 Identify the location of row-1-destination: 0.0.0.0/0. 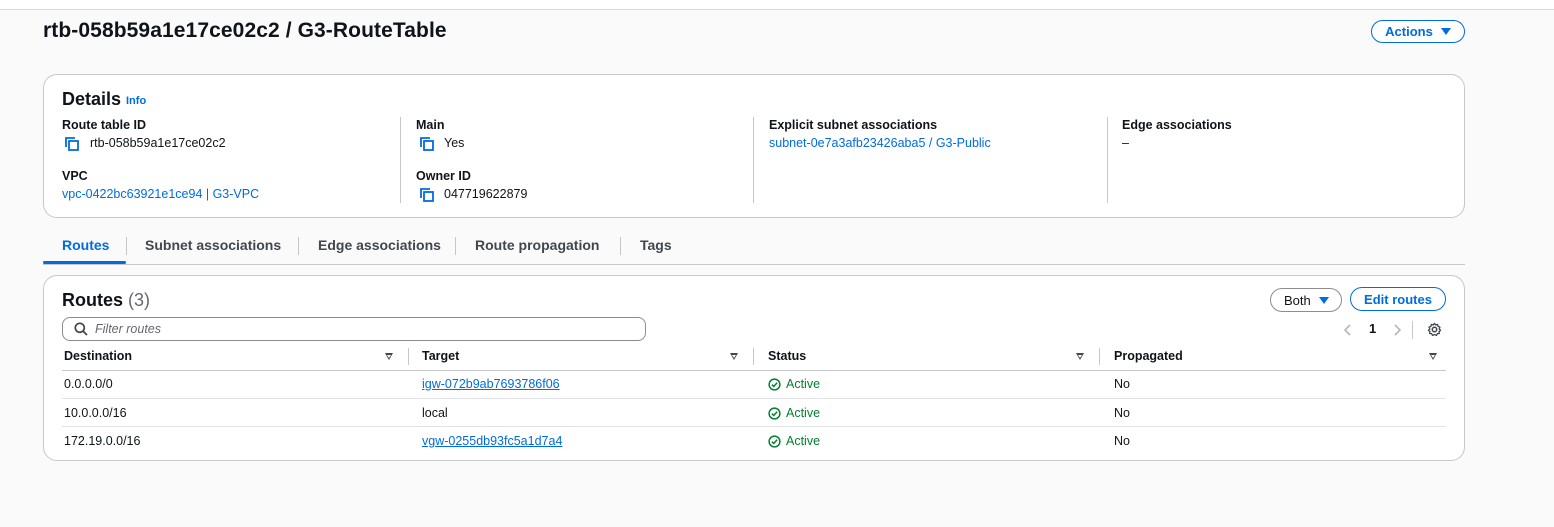
(88, 384).